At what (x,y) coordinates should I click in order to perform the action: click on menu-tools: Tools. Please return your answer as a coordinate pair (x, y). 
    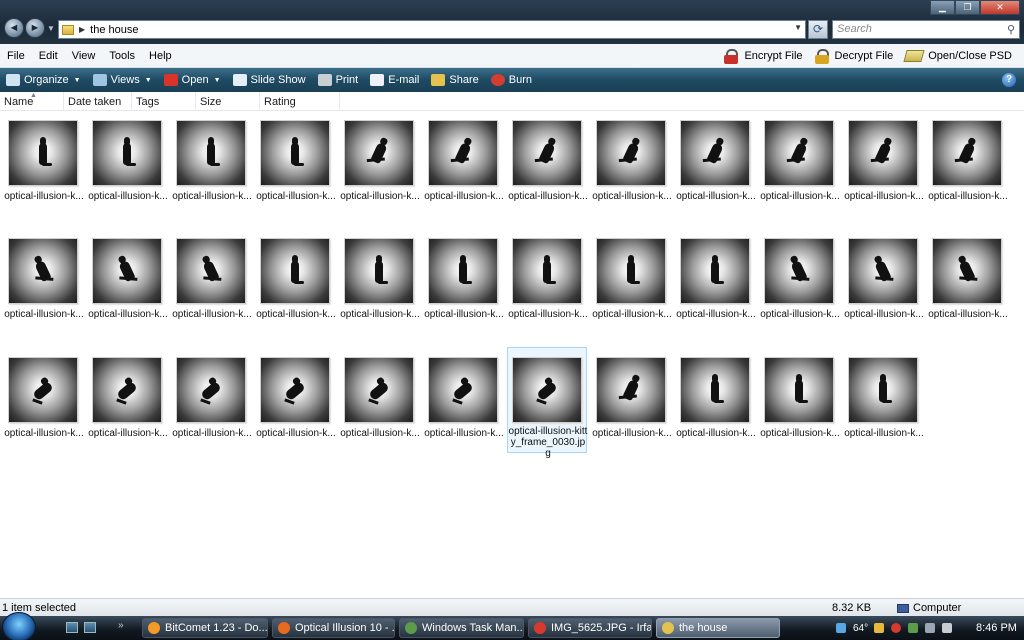
    Looking at the image, I should click on (122, 56).